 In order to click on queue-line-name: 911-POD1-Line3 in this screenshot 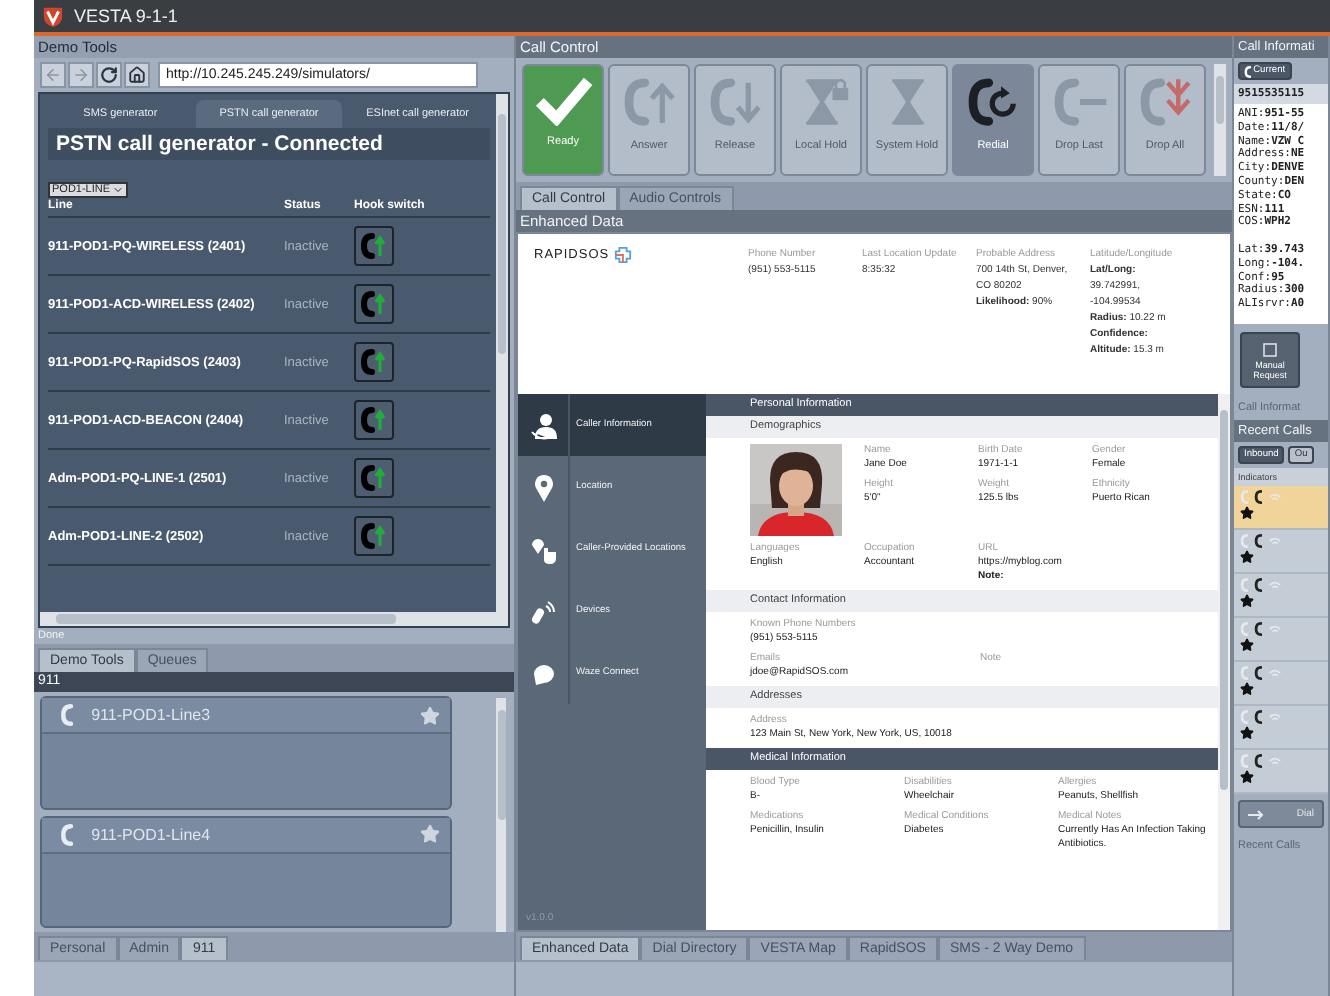, I will do `click(152, 715)`.